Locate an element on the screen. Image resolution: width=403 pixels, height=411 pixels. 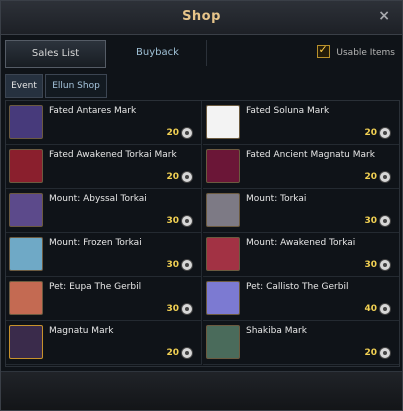
list-item: Pet: Callisto The Gerbil 40 is located at coordinates (301, 299).